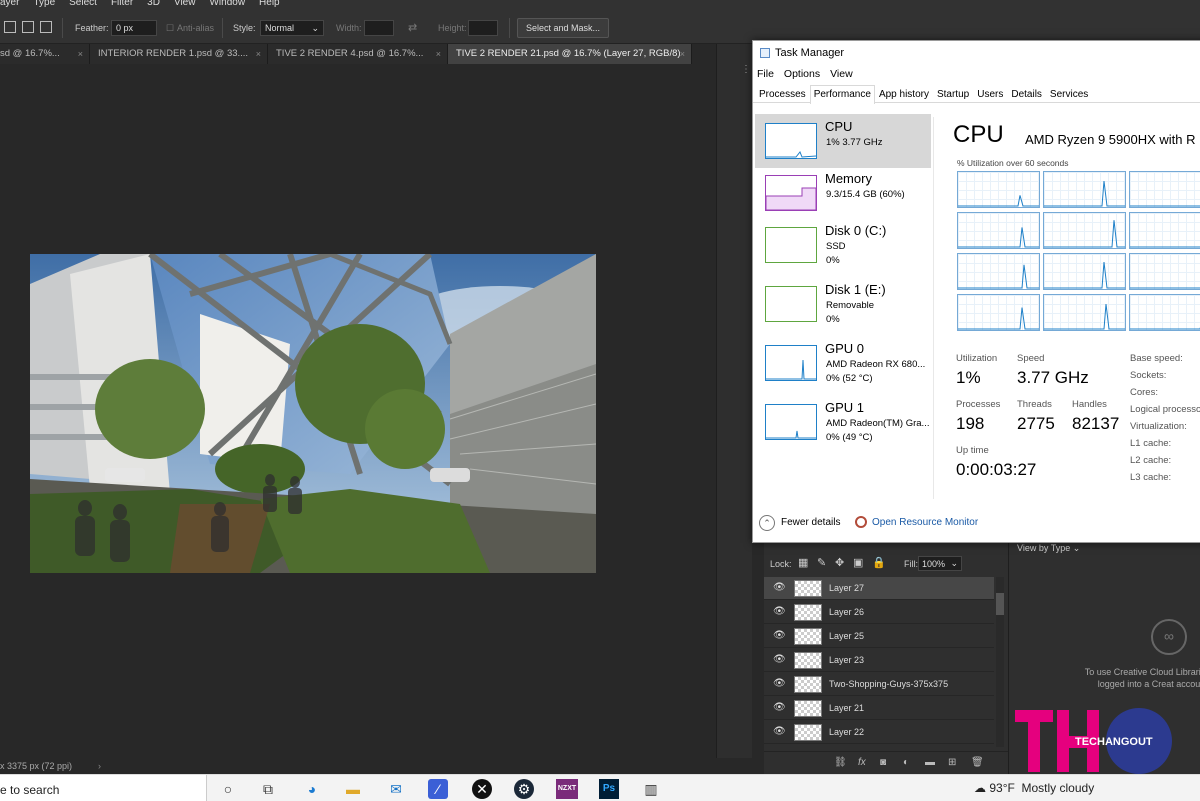 The image size is (1200, 801). I want to click on file-explorer-icon: ▬, so click(353, 789).